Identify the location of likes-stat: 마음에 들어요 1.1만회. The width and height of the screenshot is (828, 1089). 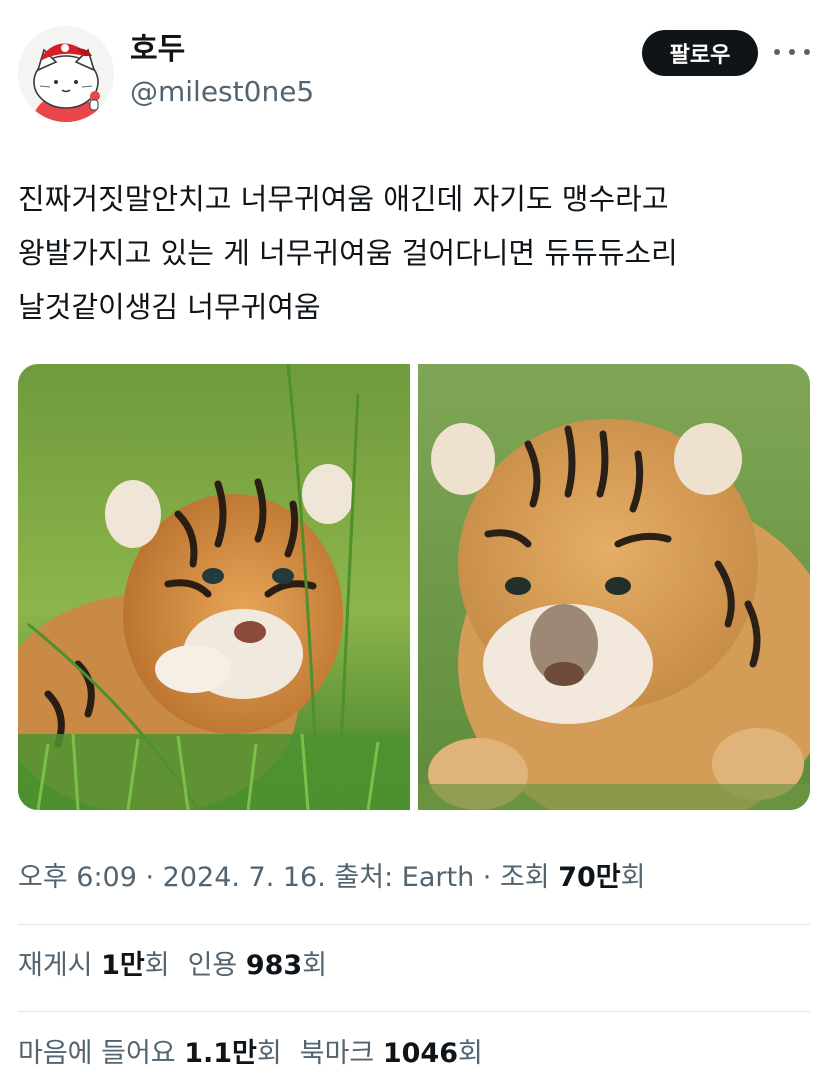
(150, 1053).